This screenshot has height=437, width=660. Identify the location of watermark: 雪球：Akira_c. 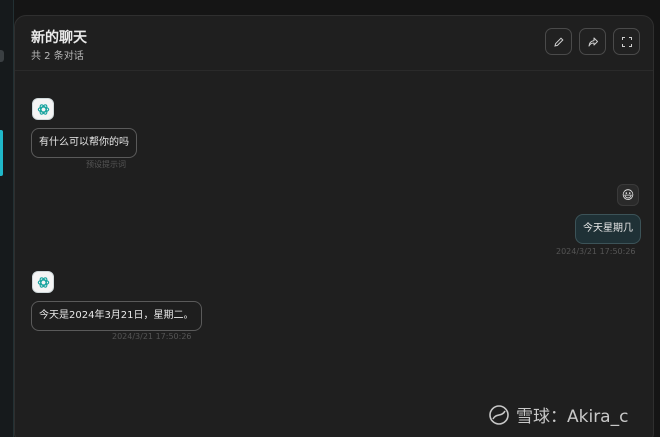
(558, 414).